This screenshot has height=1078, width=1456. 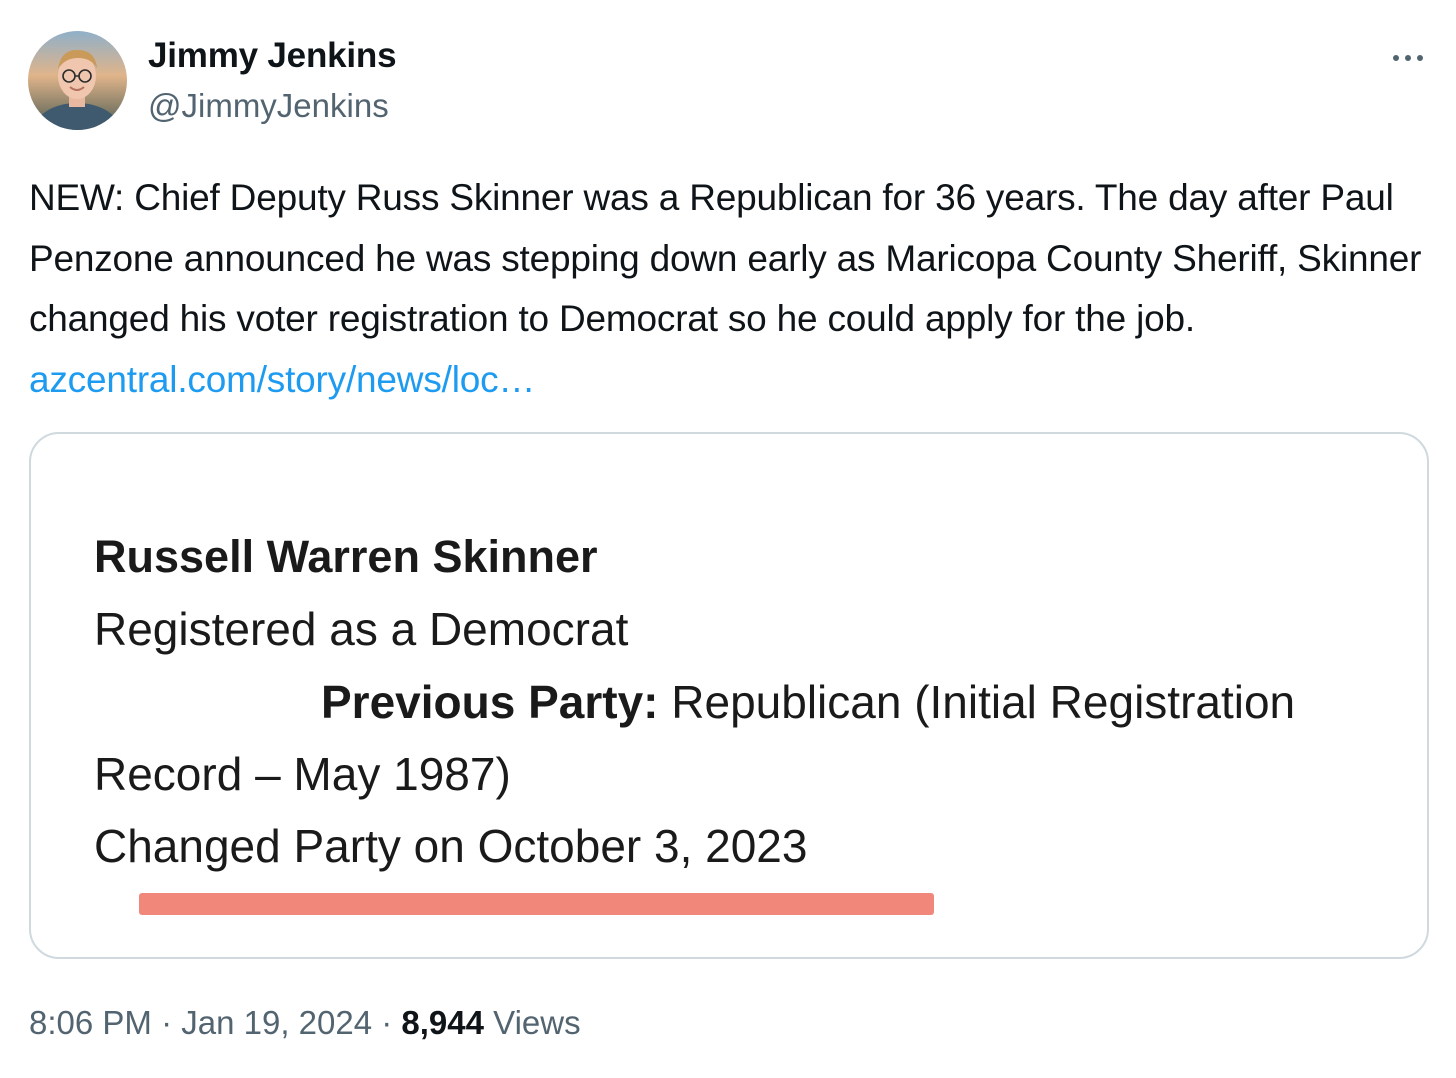 What do you see at coordinates (268, 106) in the screenshot?
I see `author-handle: @JimmyJenkins` at bounding box center [268, 106].